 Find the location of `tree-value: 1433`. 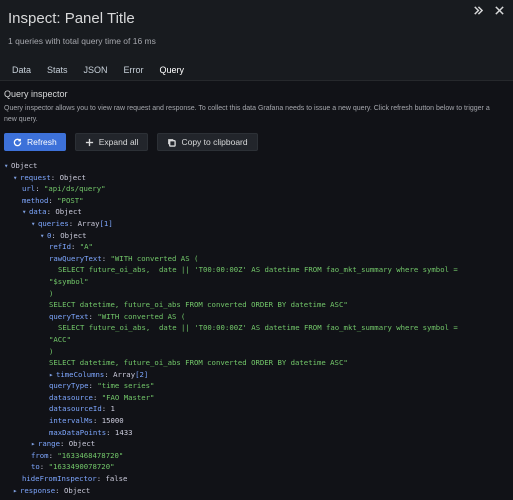

tree-value: 1433 is located at coordinates (123, 432).